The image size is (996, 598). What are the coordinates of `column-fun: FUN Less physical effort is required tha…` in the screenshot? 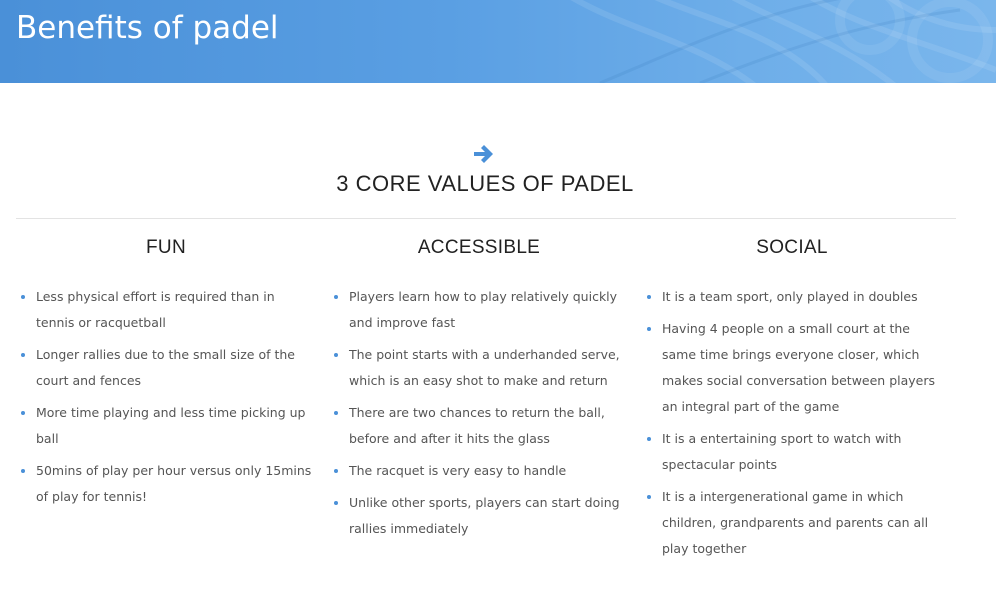 It's located at (166, 369).